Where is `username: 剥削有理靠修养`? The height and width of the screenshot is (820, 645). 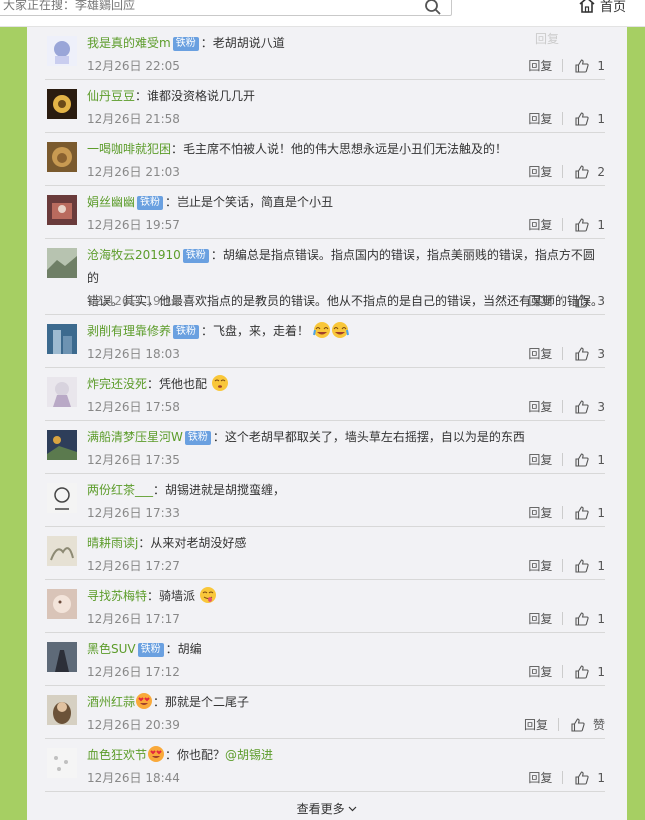
username: 剥削有理靠修养 is located at coordinates (129, 331).